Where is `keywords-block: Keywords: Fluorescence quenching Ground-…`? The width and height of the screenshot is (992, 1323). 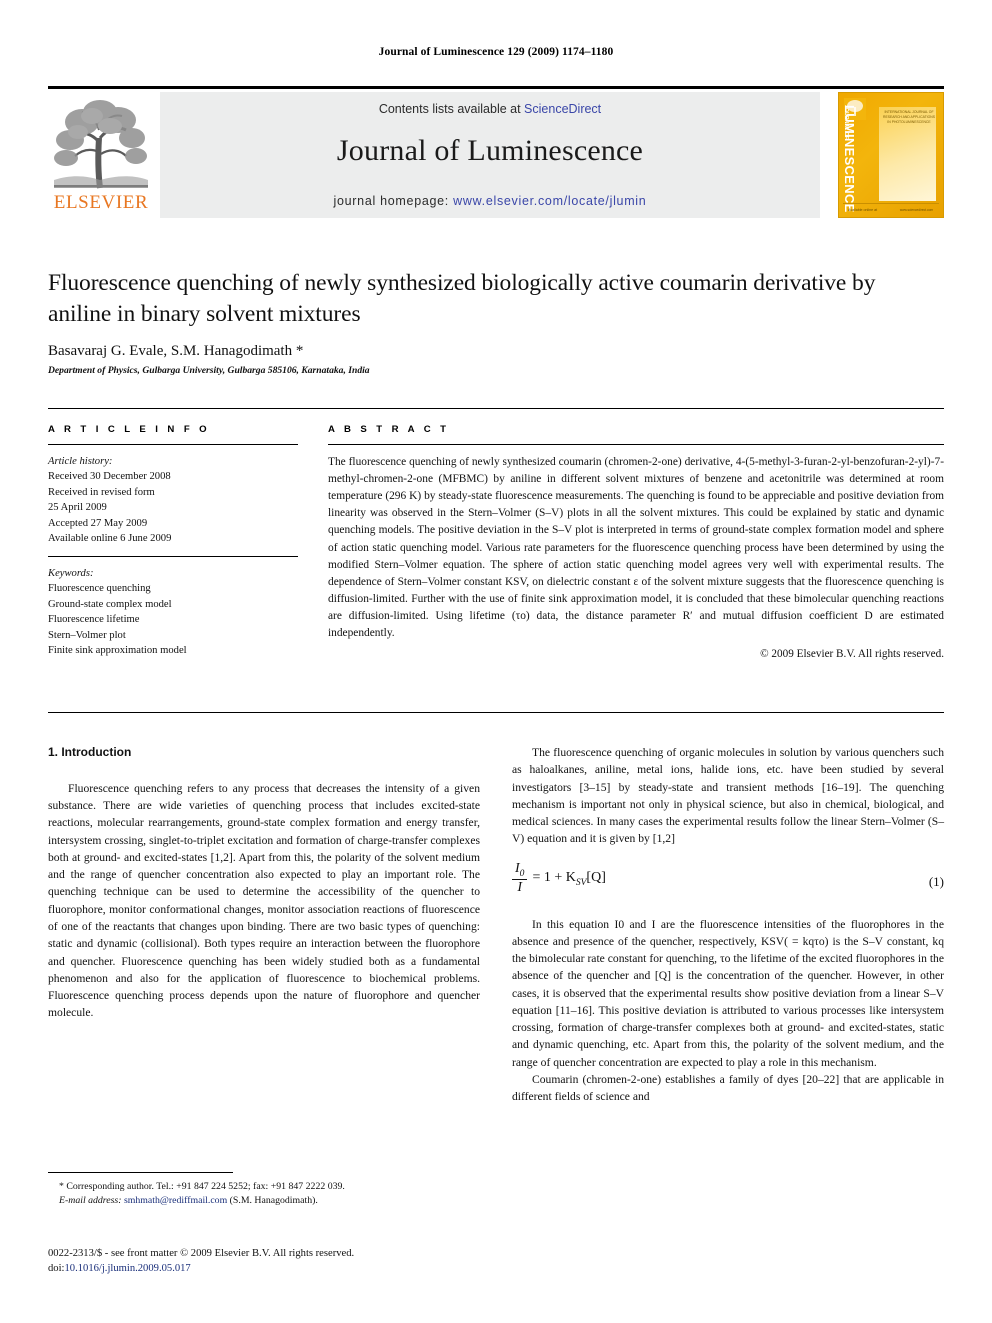 keywords-block: Keywords: Fluorescence quenching Ground-… is located at coordinates (173, 612).